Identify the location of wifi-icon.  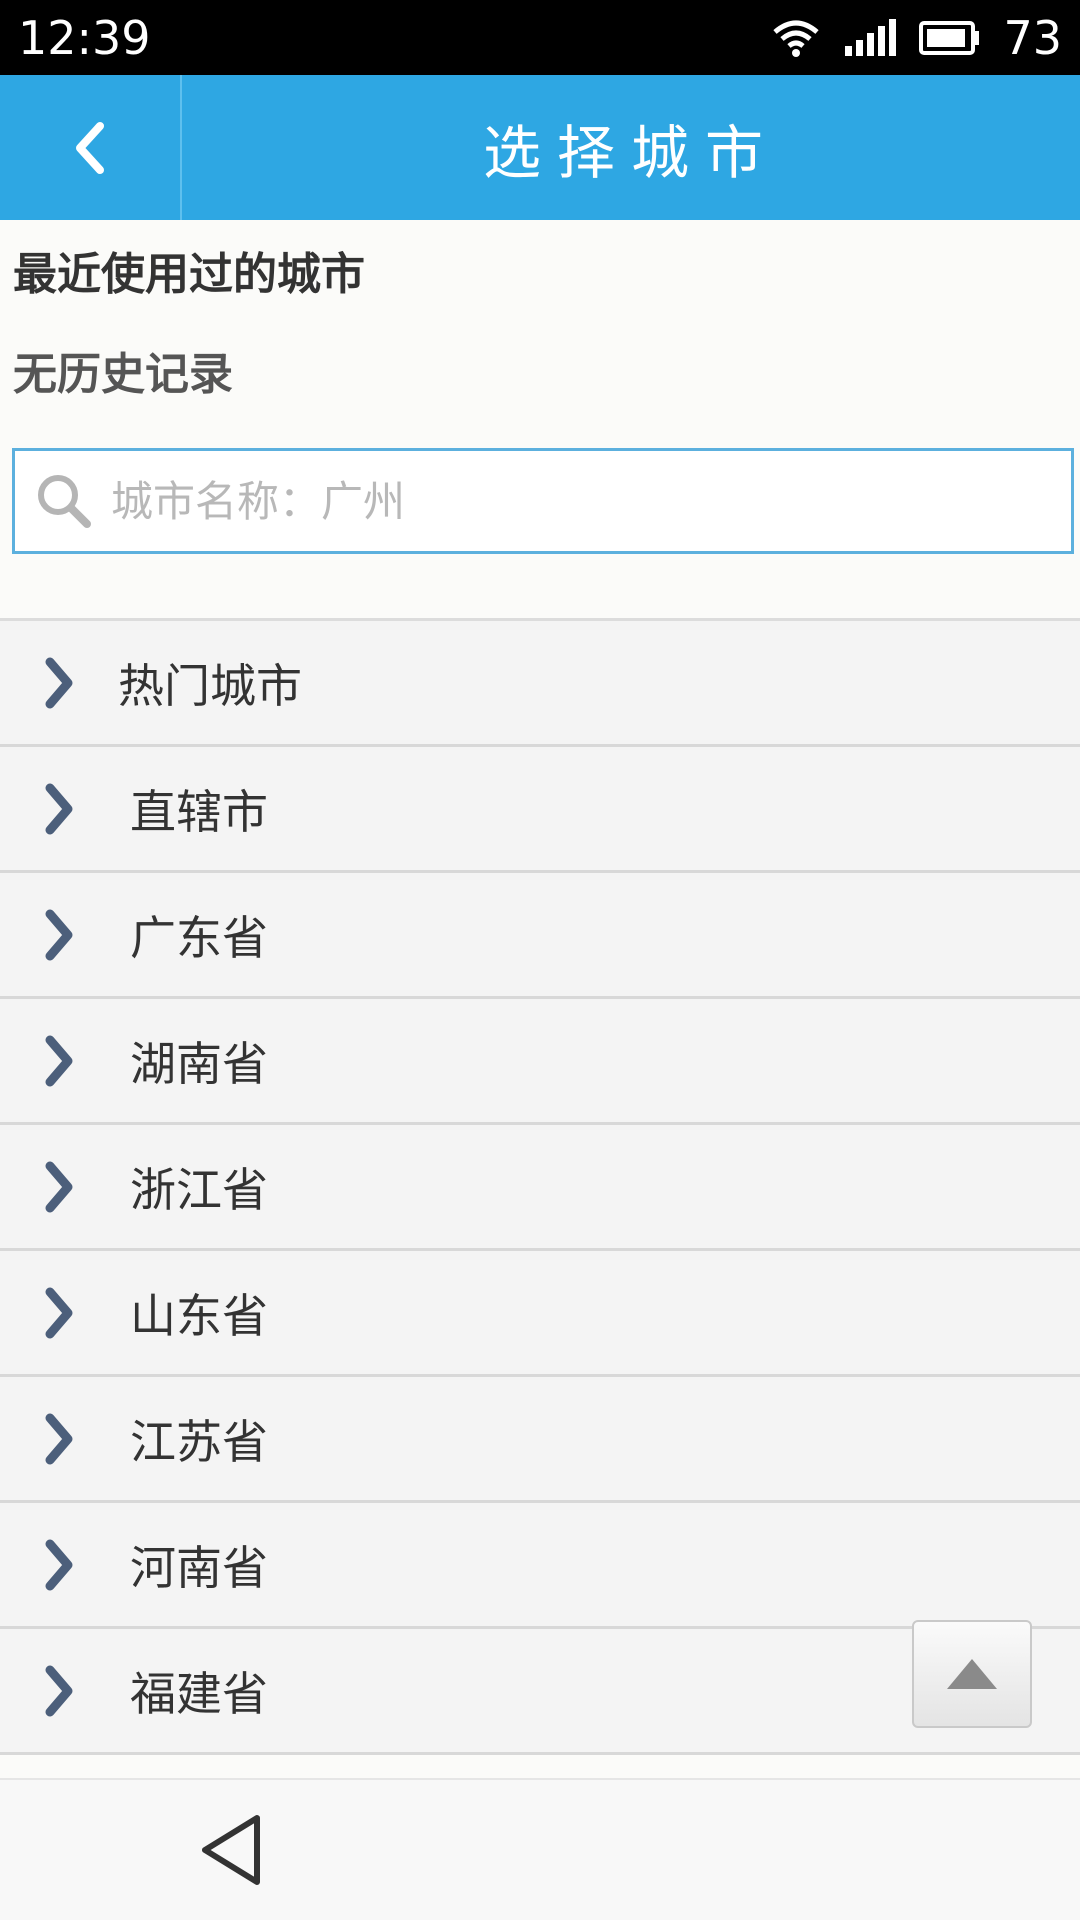
(796, 38).